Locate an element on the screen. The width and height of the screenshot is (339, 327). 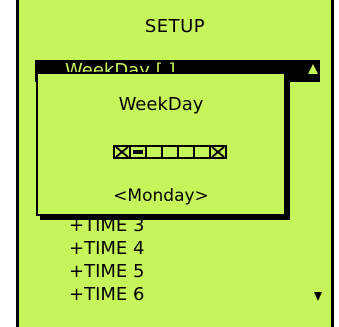
weekday-selector is located at coordinates (170, 153).